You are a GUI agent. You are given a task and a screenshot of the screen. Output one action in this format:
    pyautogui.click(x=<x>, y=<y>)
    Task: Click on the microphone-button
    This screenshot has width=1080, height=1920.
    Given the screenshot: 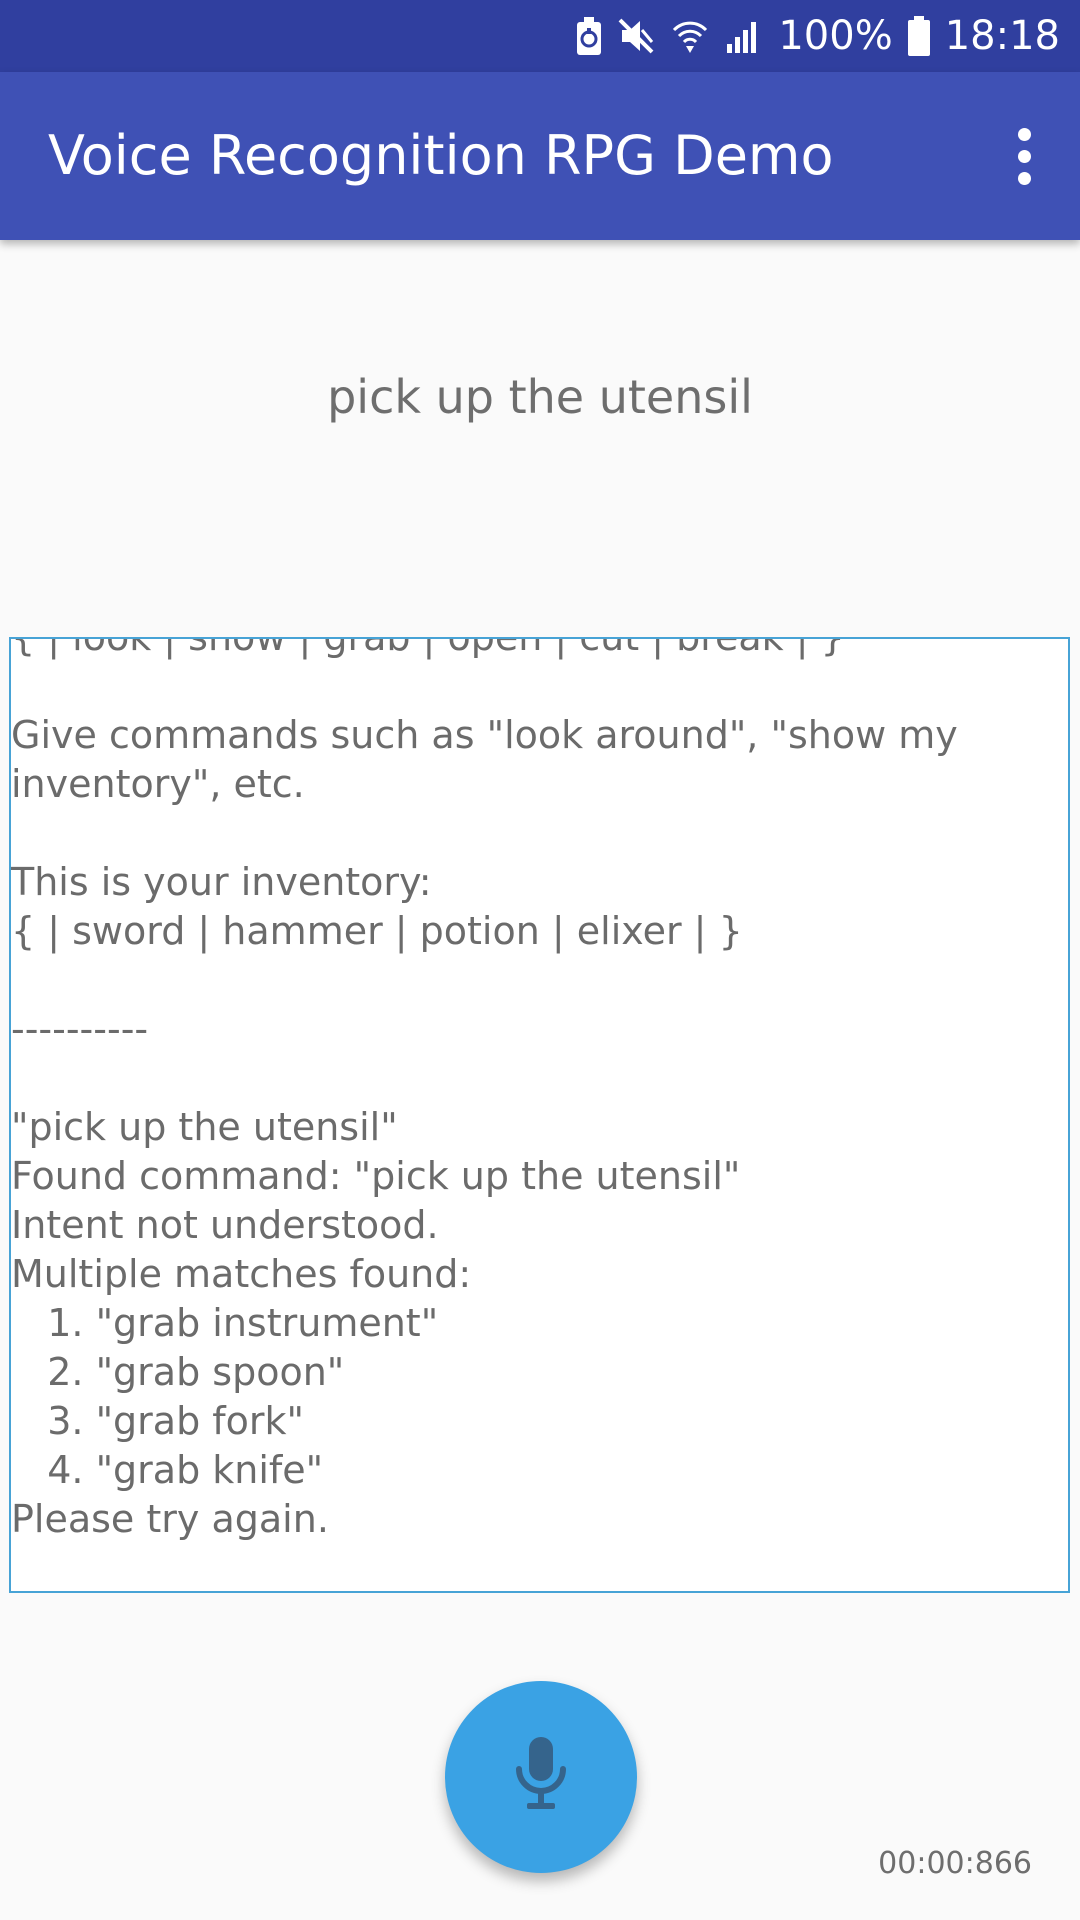 What is the action you would take?
    pyautogui.click(x=541, y=1777)
    